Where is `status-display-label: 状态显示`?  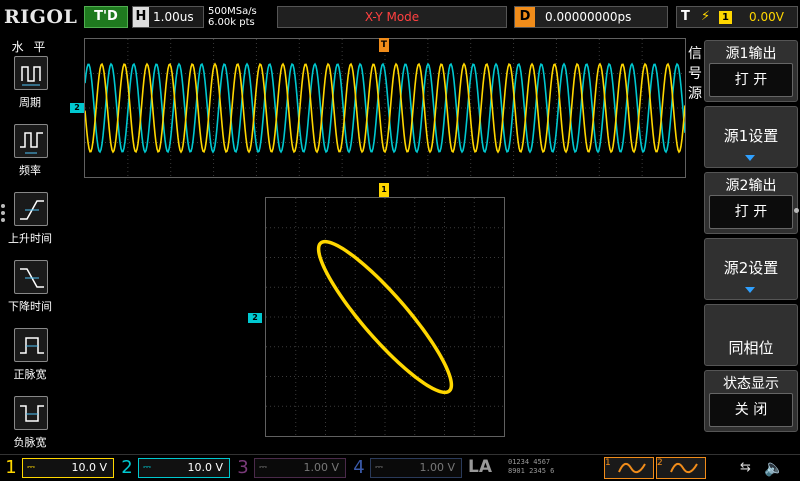
status-display-label: 状态显示 is located at coordinates (751, 384).